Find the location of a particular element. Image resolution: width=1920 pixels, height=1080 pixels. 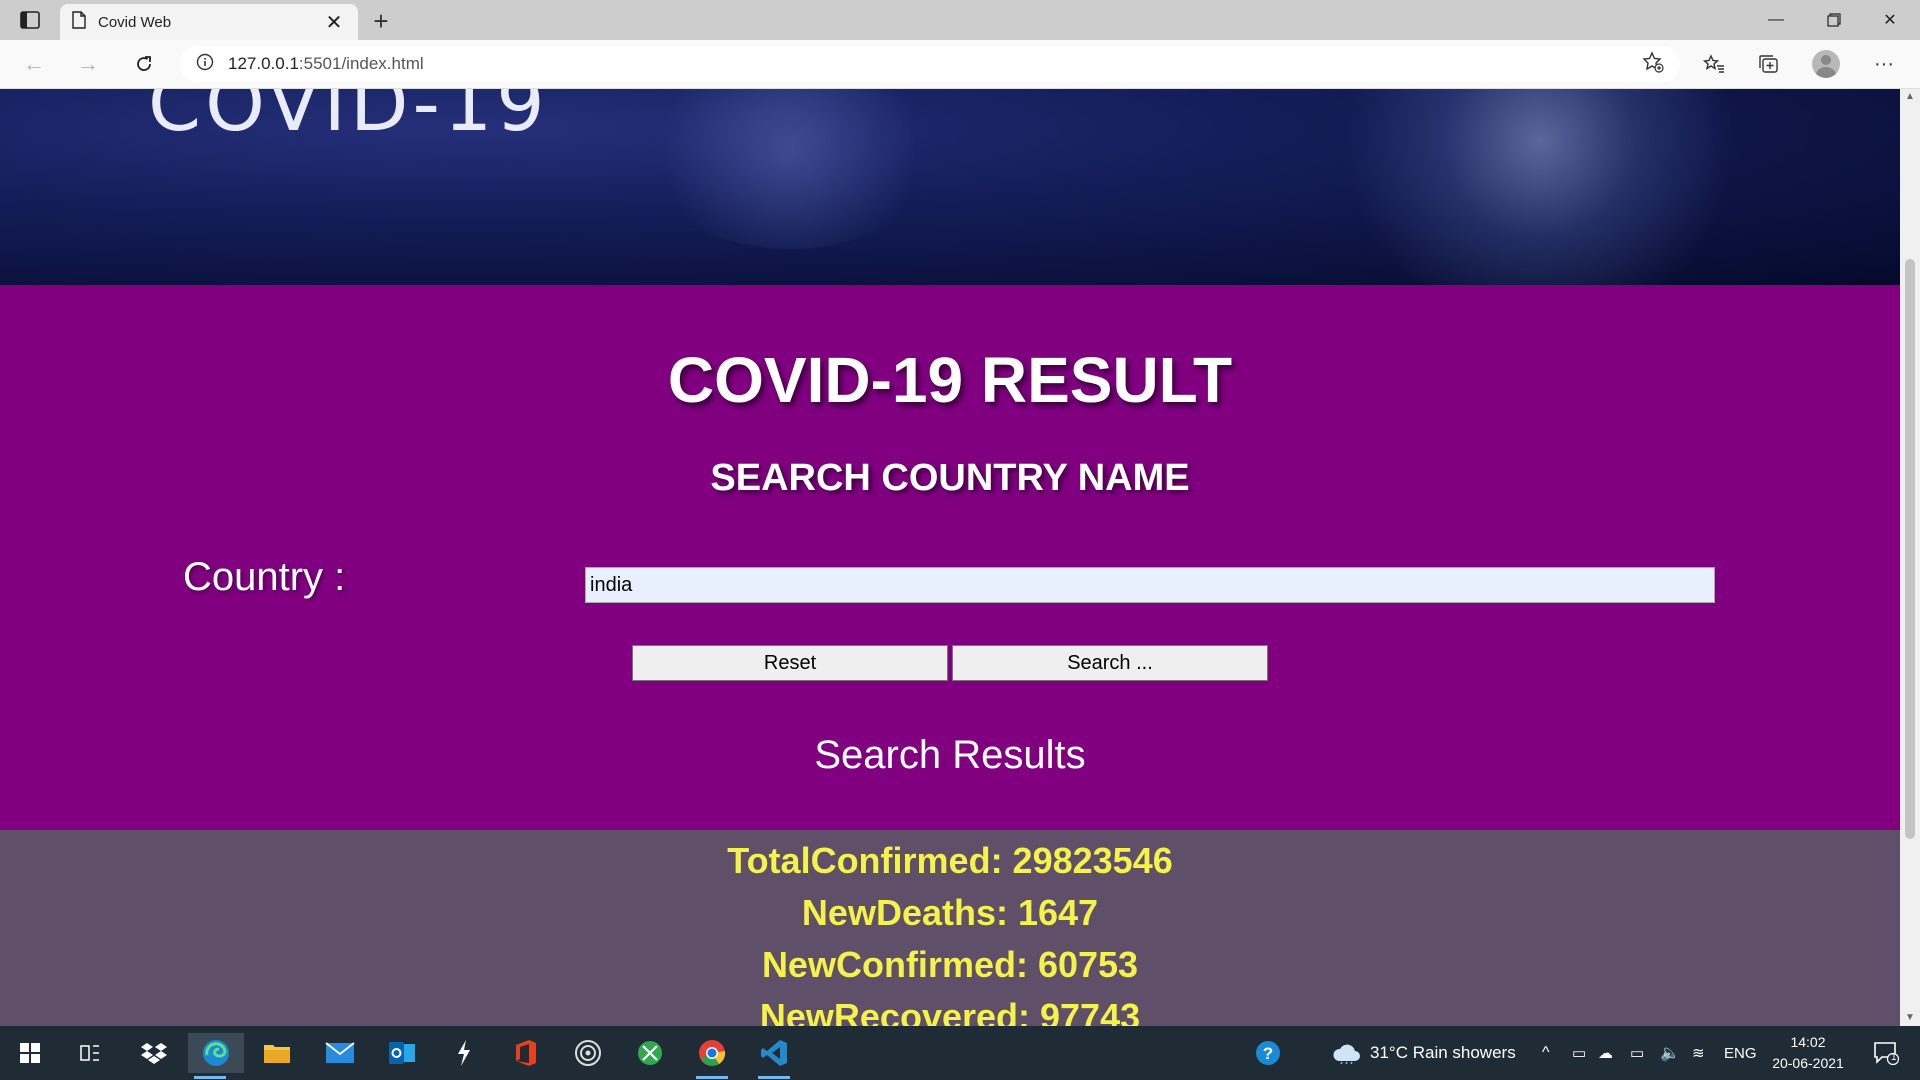

onedrive-icon: ☁ is located at coordinates (1605, 1053).